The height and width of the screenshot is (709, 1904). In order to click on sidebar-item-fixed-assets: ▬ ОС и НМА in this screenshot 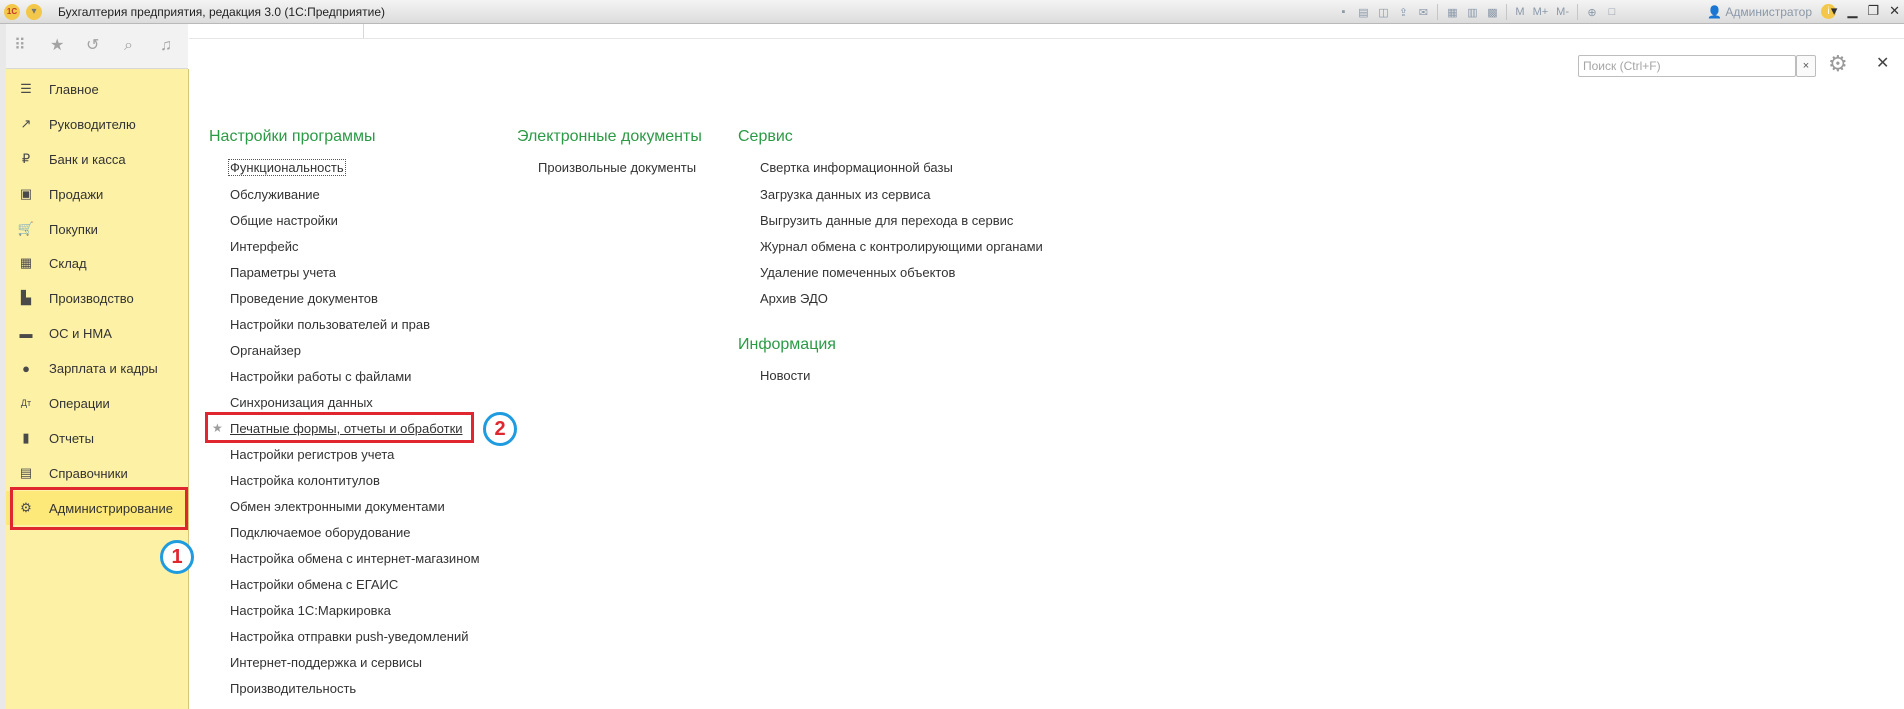, I will do `click(97, 333)`.